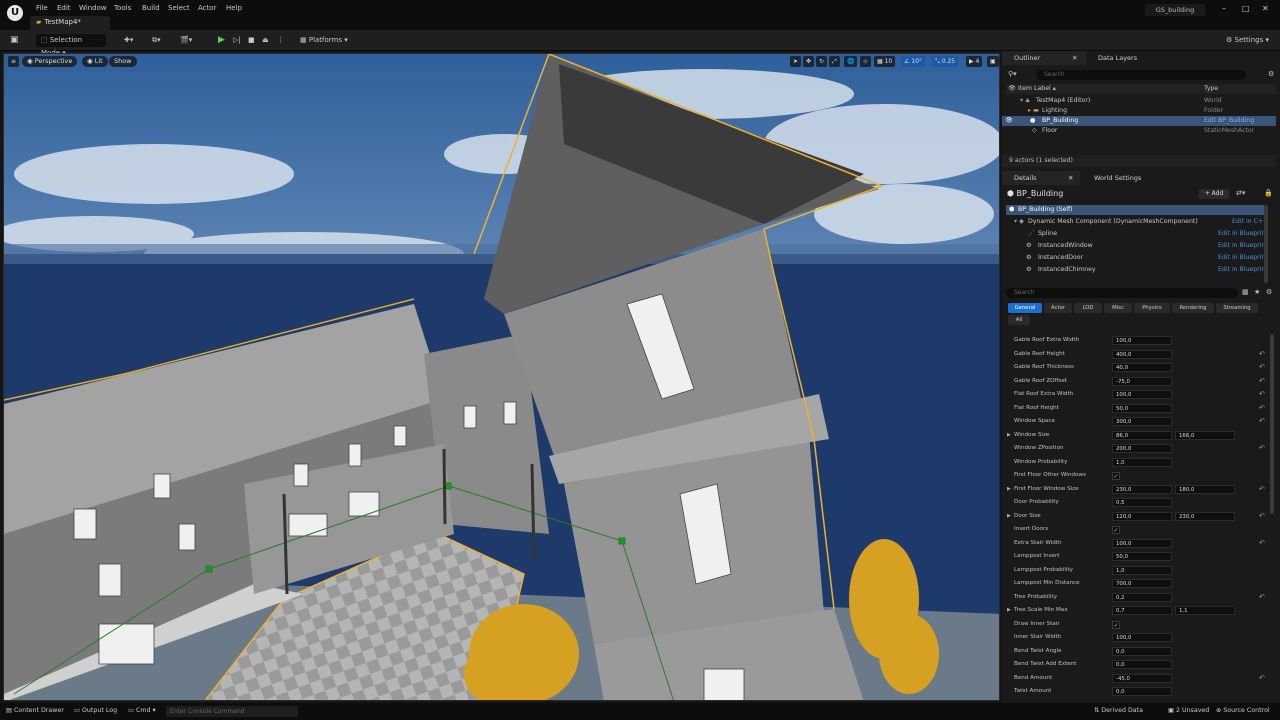 The height and width of the screenshot is (720, 1280). I want to click on content-drawer-button: ▤ Content Drawer, so click(35, 710).